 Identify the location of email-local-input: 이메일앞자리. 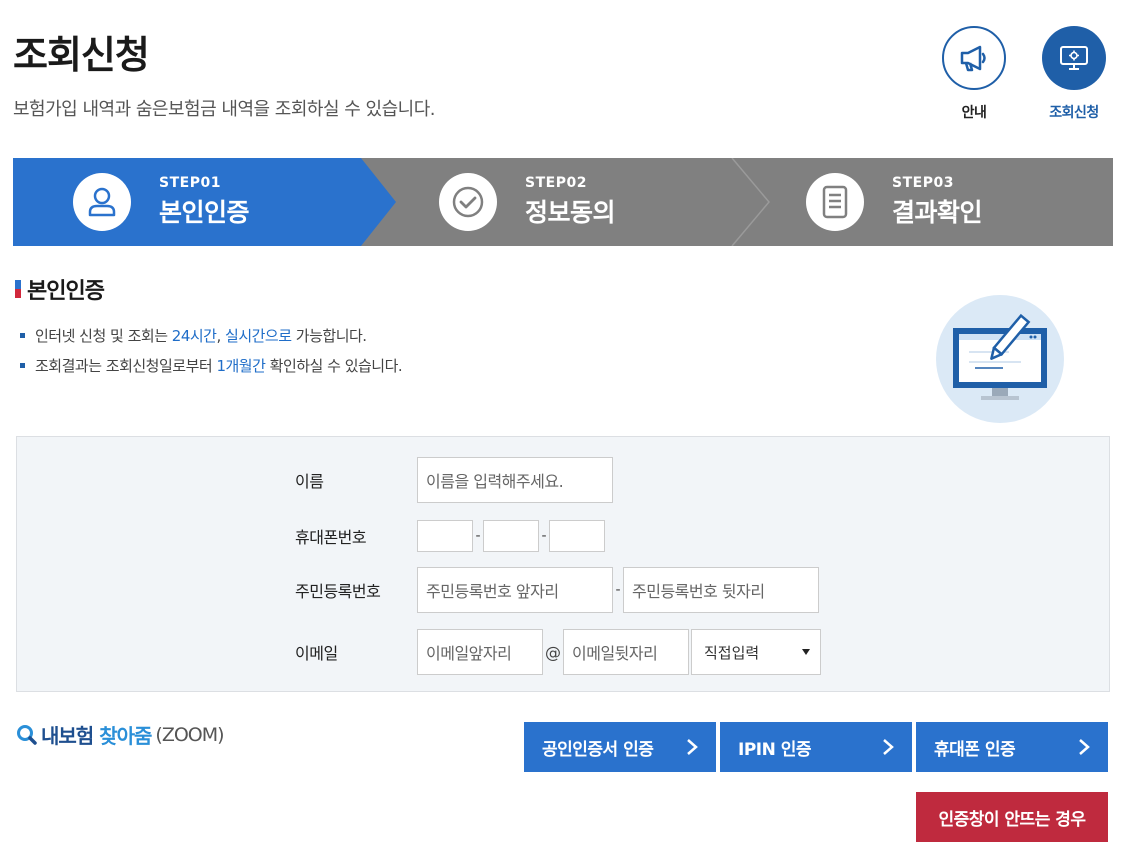
(480, 652).